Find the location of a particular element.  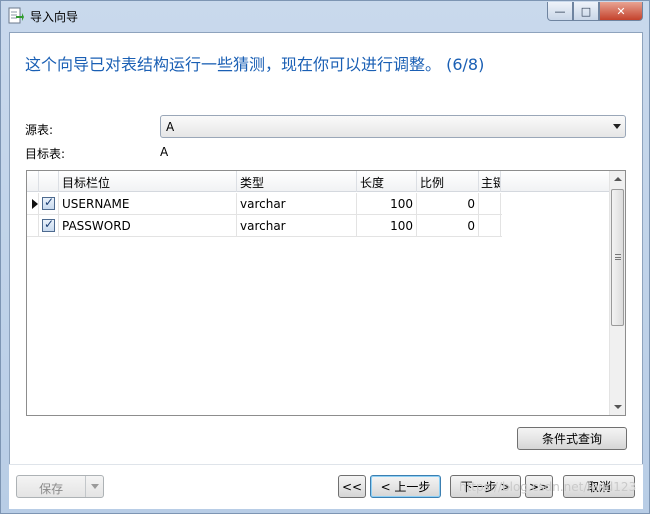

column-header-length: 长度 is located at coordinates (387, 181).